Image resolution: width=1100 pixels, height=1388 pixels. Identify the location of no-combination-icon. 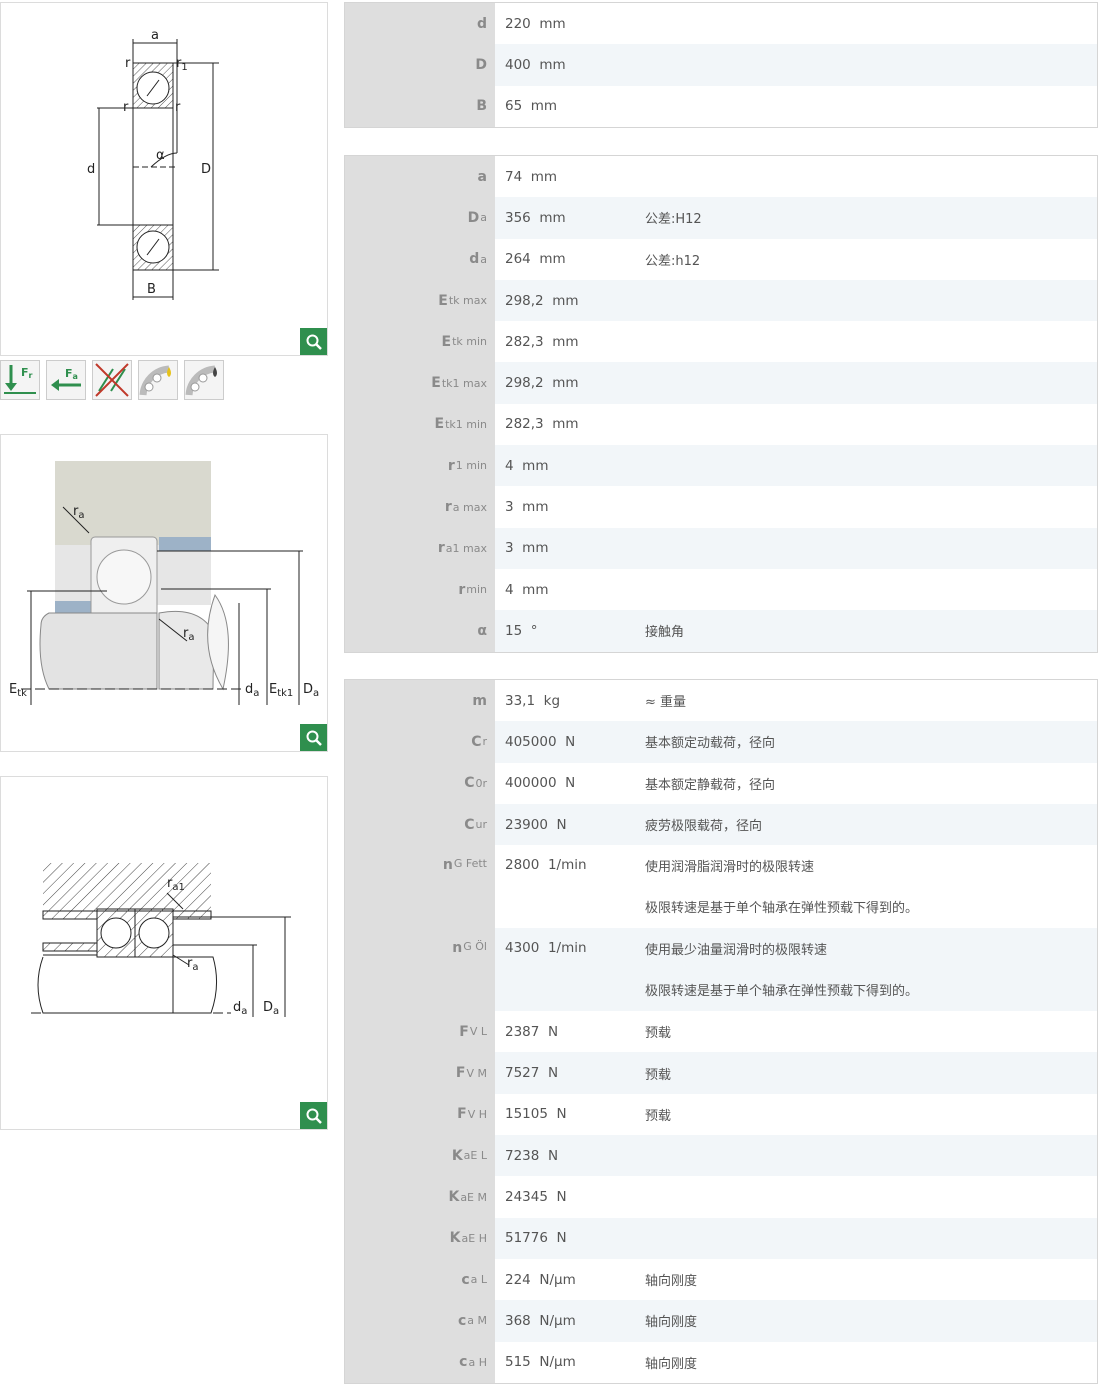
(112, 380).